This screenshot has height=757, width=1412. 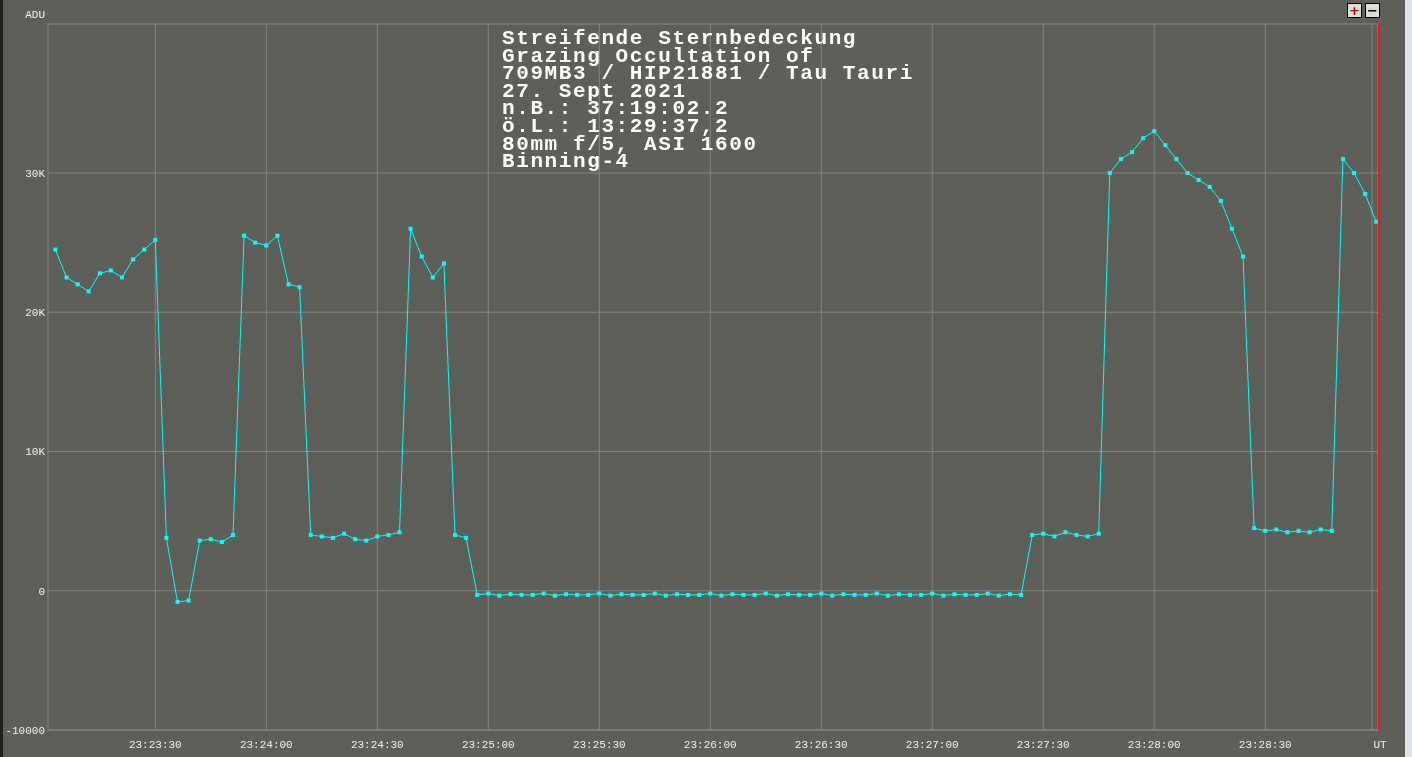 What do you see at coordinates (710, 745) in the screenshot?
I see `x-tick-label: 23:26:00` at bounding box center [710, 745].